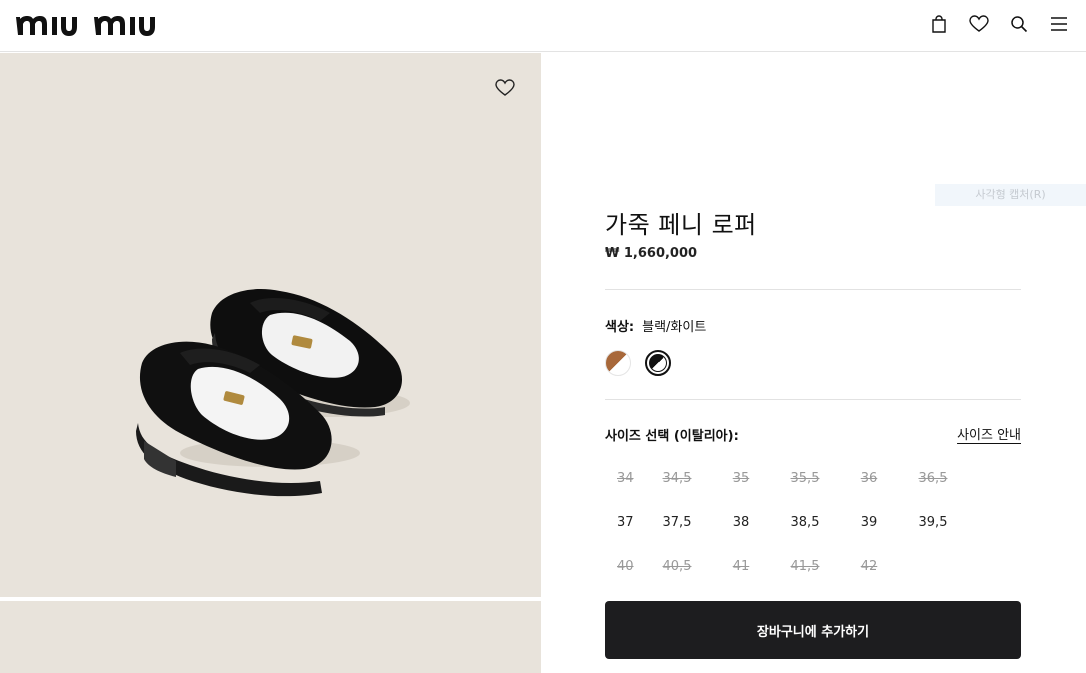 The height and width of the screenshot is (673, 1086). What do you see at coordinates (651, 253) in the screenshot?
I see `product-price: ₩ 1,660,000` at bounding box center [651, 253].